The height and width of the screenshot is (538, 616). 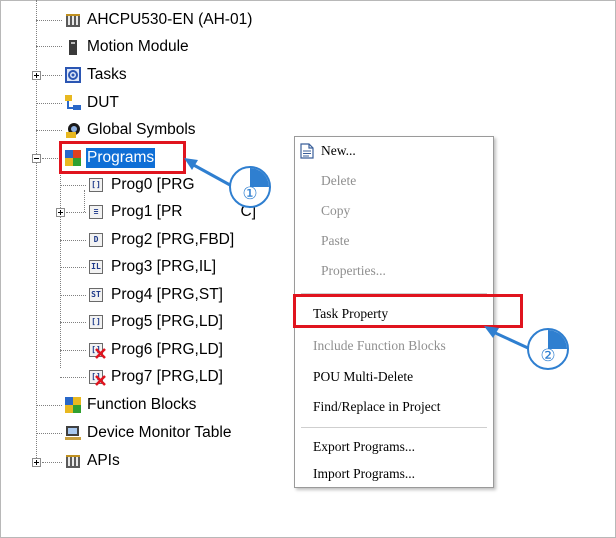 I want to click on callout-step-1: ①, so click(x=250, y=187).